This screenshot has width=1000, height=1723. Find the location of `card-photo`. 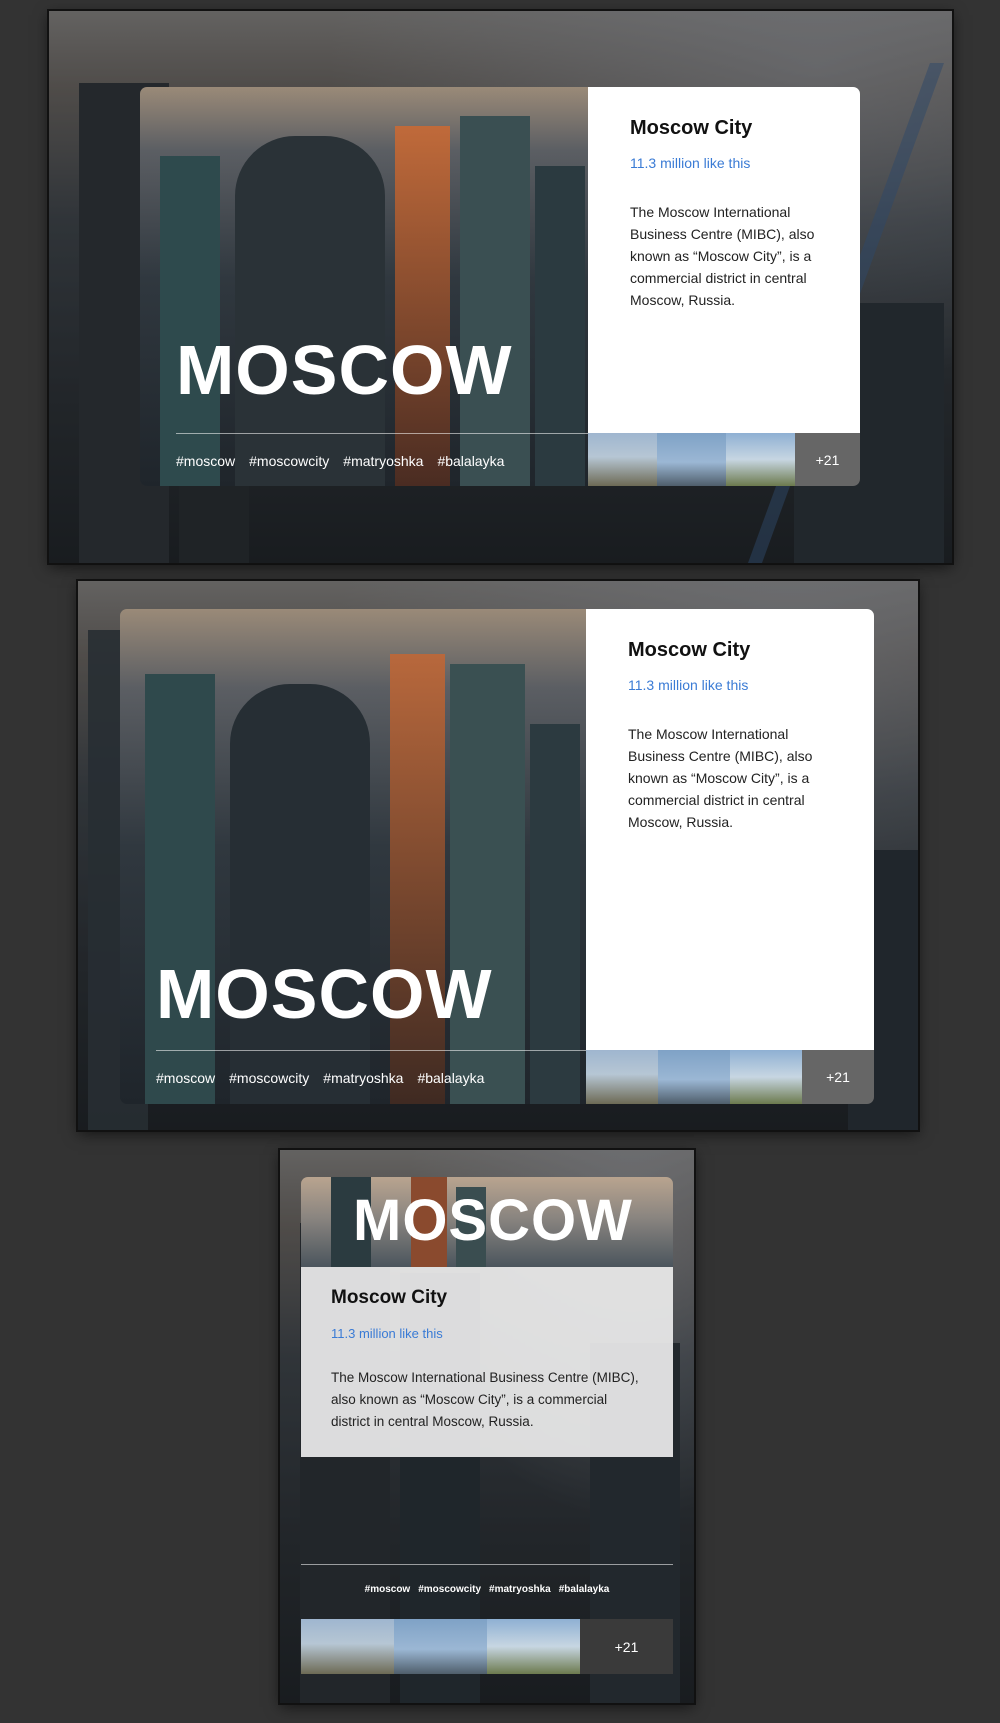

card-photo is located at coordinates (364, 286).